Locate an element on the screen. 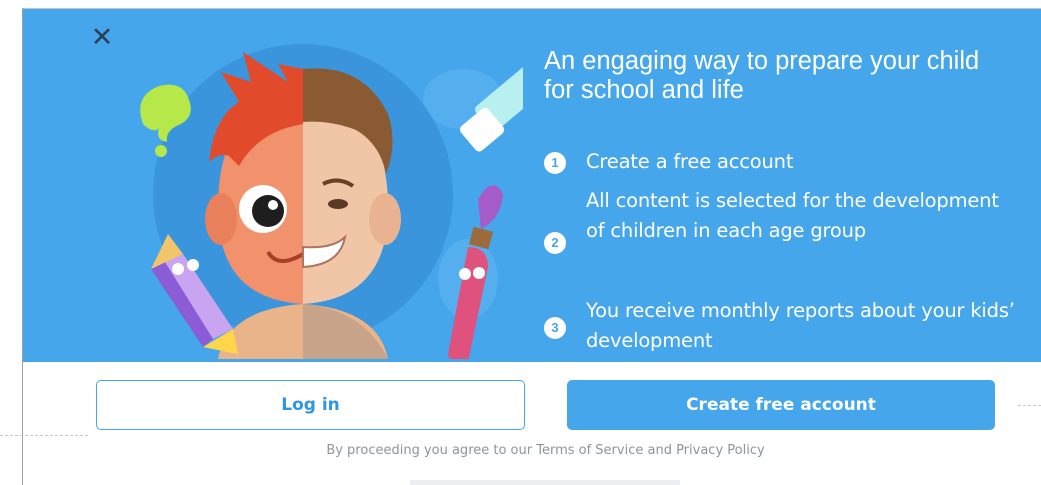 This screenshot has width=1041, height=485. step-number-3: 3 is located at coordinates (555, 328).